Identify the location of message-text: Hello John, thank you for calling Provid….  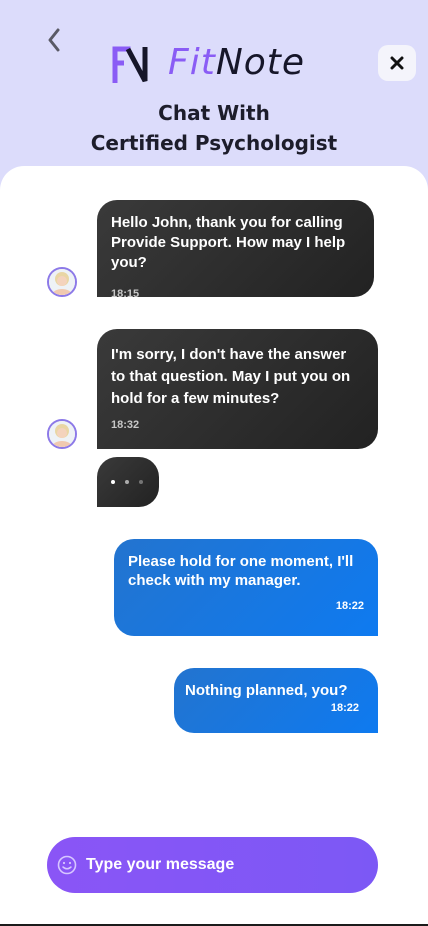
(228, 242).